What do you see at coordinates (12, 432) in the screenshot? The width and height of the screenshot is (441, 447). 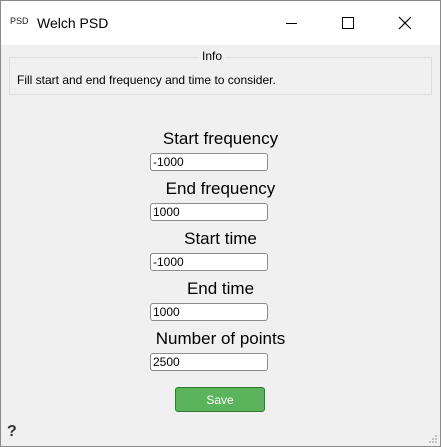 I see `help-icon: ?` at bounding box center [12, 432].